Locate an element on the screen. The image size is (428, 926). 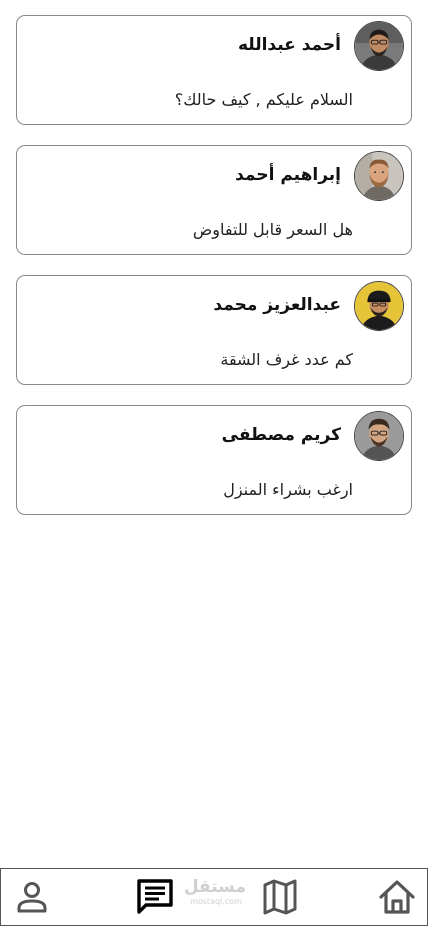
nav-home is located at coordinates (397, 897).